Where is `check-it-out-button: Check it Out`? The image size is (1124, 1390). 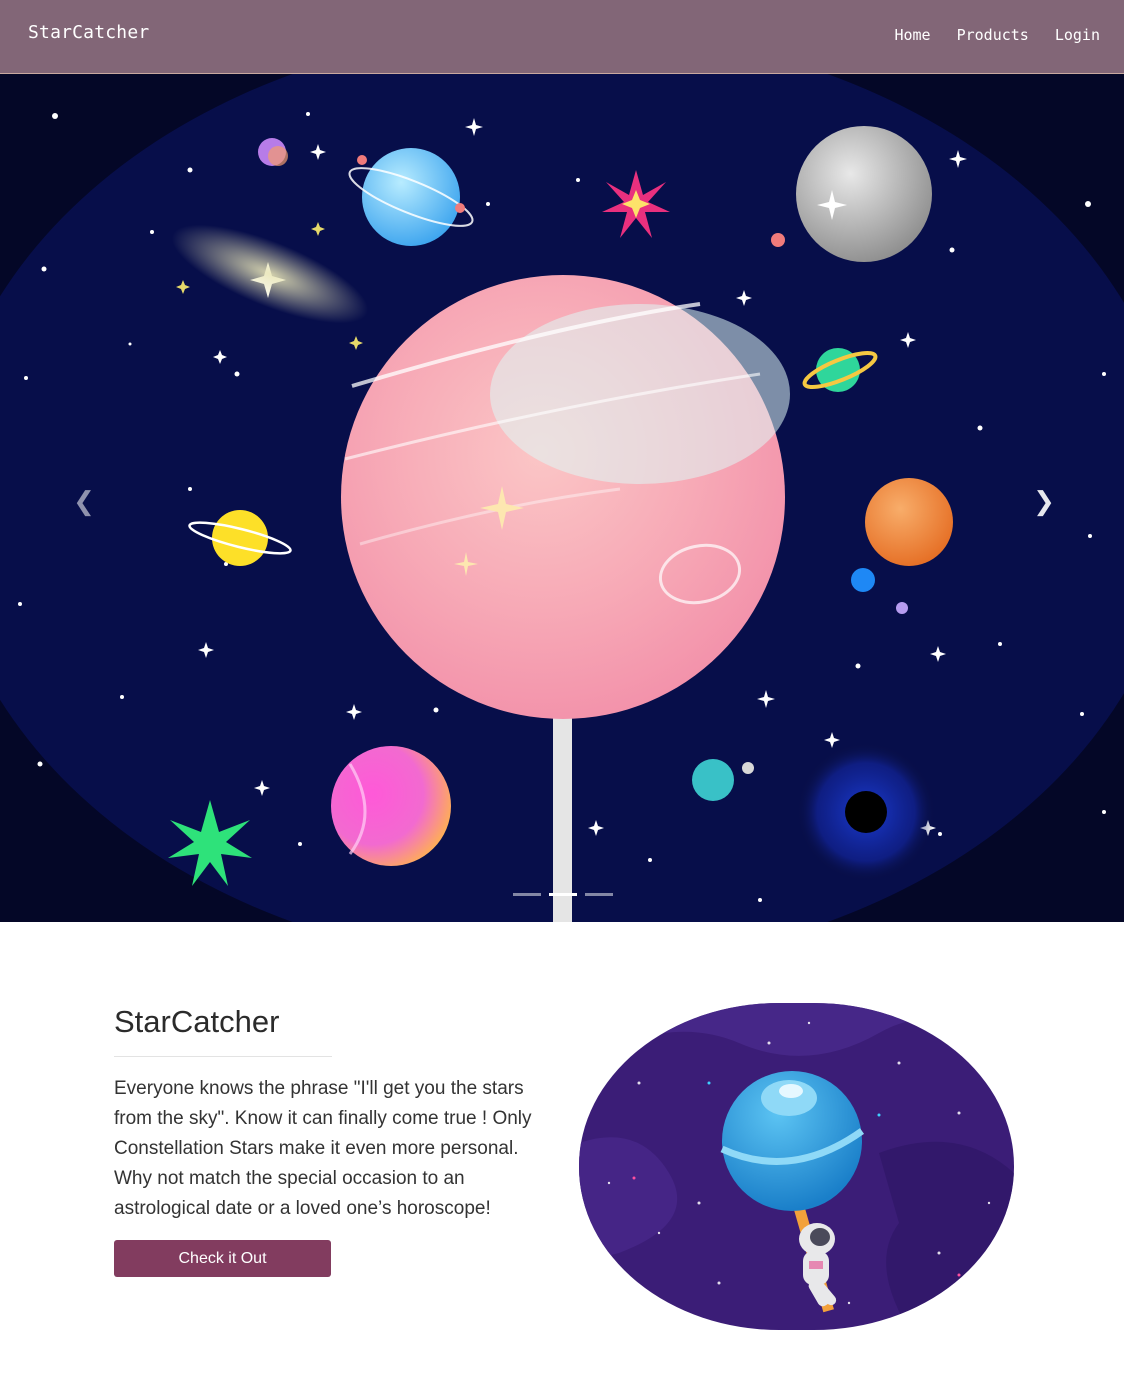
check-it-out-button: Check it Out is located at coordinates (222, 1258).